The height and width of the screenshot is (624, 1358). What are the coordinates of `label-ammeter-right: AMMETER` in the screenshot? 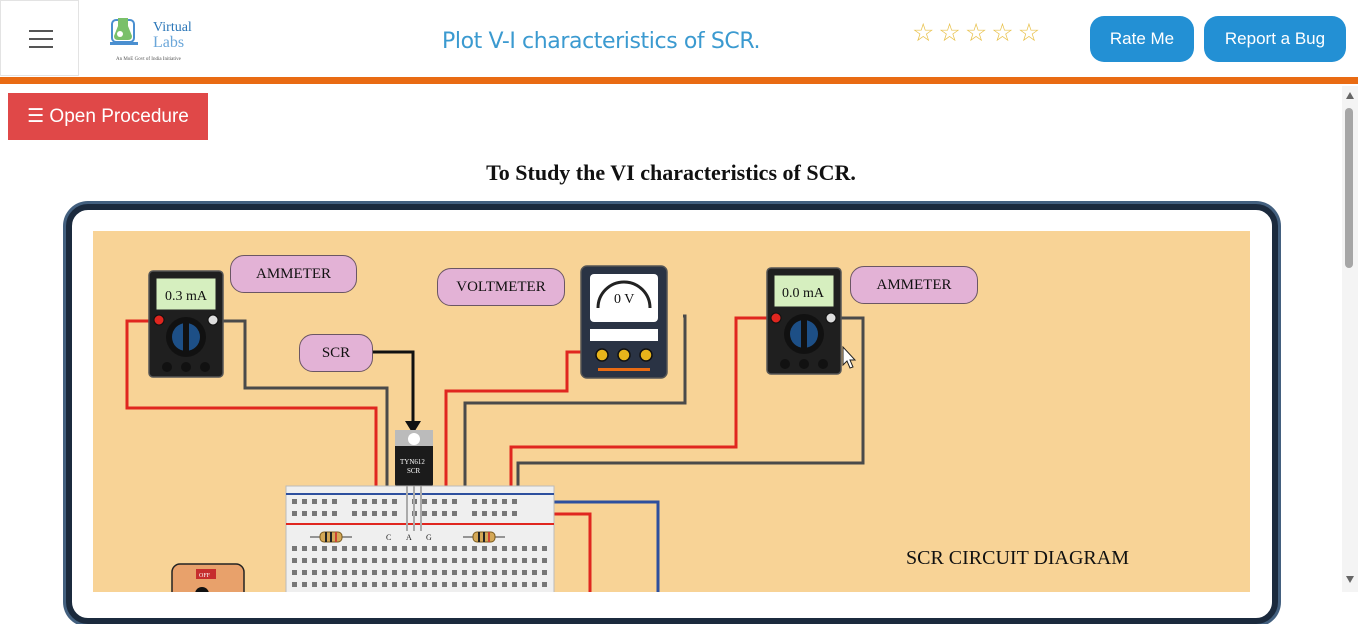 It's located at (914, 285).